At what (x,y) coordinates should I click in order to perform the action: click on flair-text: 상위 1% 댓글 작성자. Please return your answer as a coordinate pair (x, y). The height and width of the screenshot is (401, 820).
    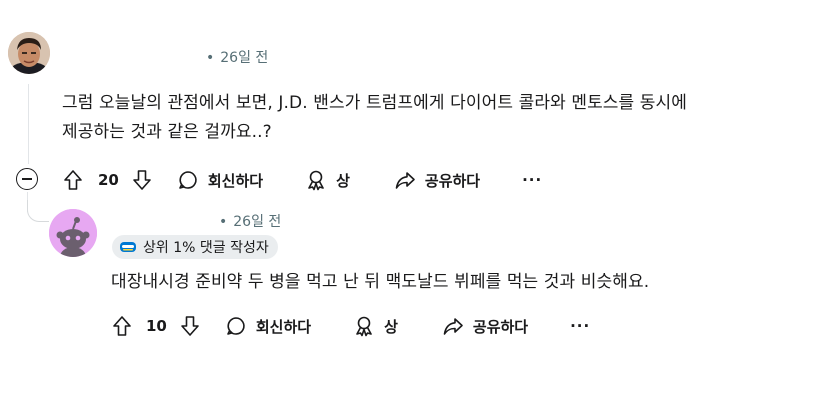
    Looking at the image, I should click on (206, 248).